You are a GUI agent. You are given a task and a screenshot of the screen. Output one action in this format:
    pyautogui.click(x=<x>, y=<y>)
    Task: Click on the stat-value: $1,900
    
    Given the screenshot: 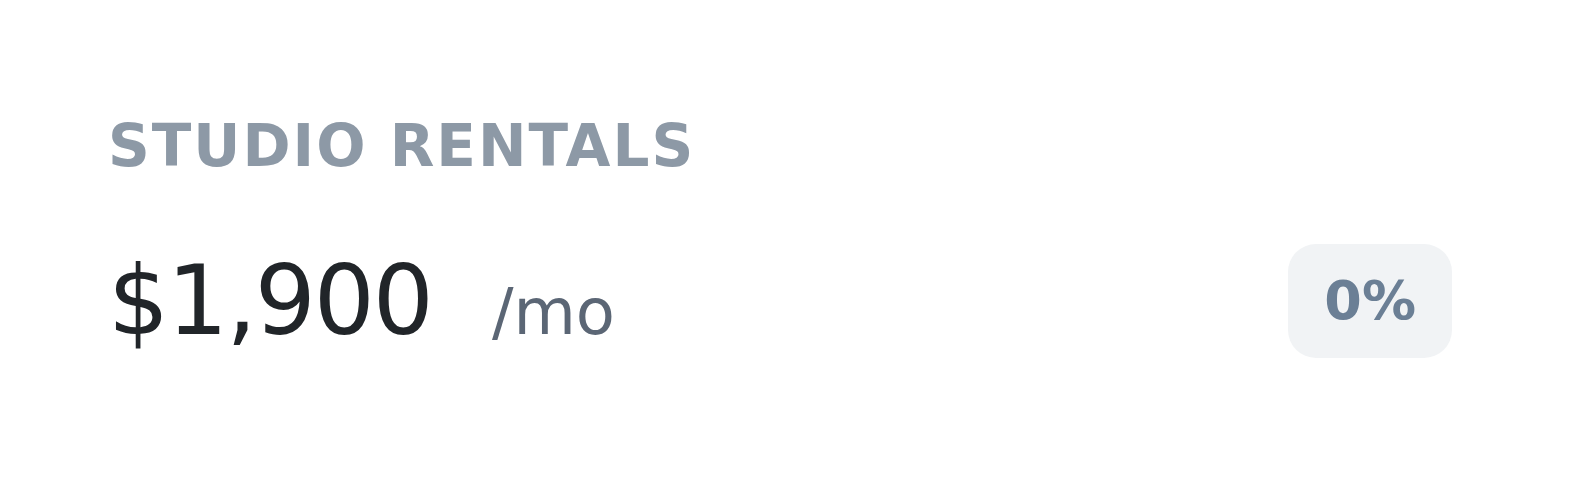 What is the action you would take?
    pyautogui.click(x=270, y=300)
    